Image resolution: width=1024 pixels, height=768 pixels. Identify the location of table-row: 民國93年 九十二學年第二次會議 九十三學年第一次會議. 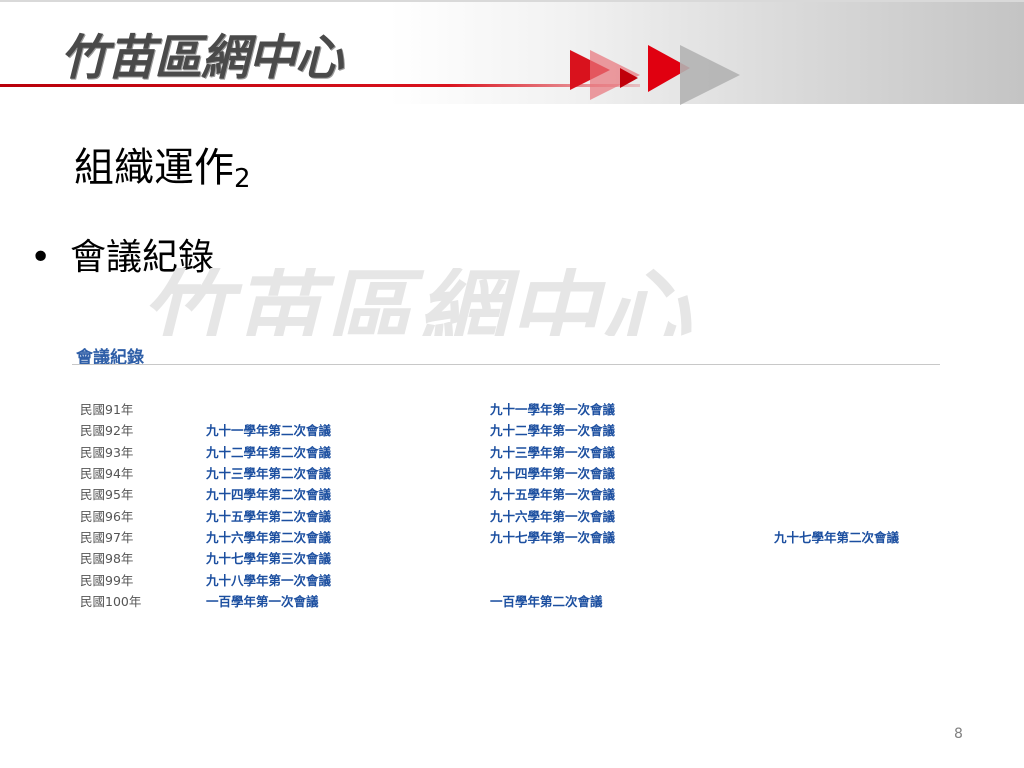
(510, 451).